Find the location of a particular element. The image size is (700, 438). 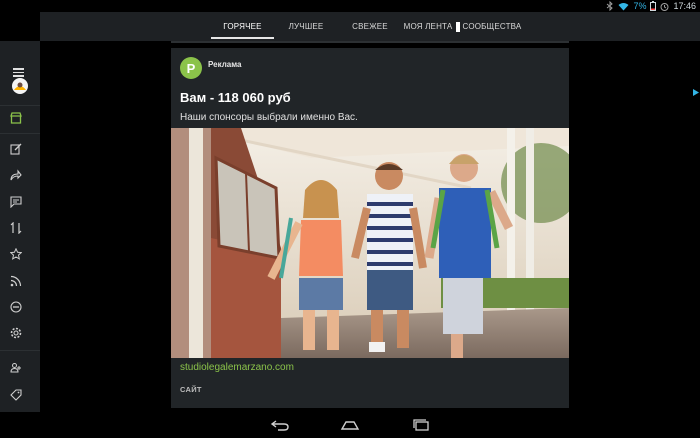

shop-icon is located at coordinates (16, 118).